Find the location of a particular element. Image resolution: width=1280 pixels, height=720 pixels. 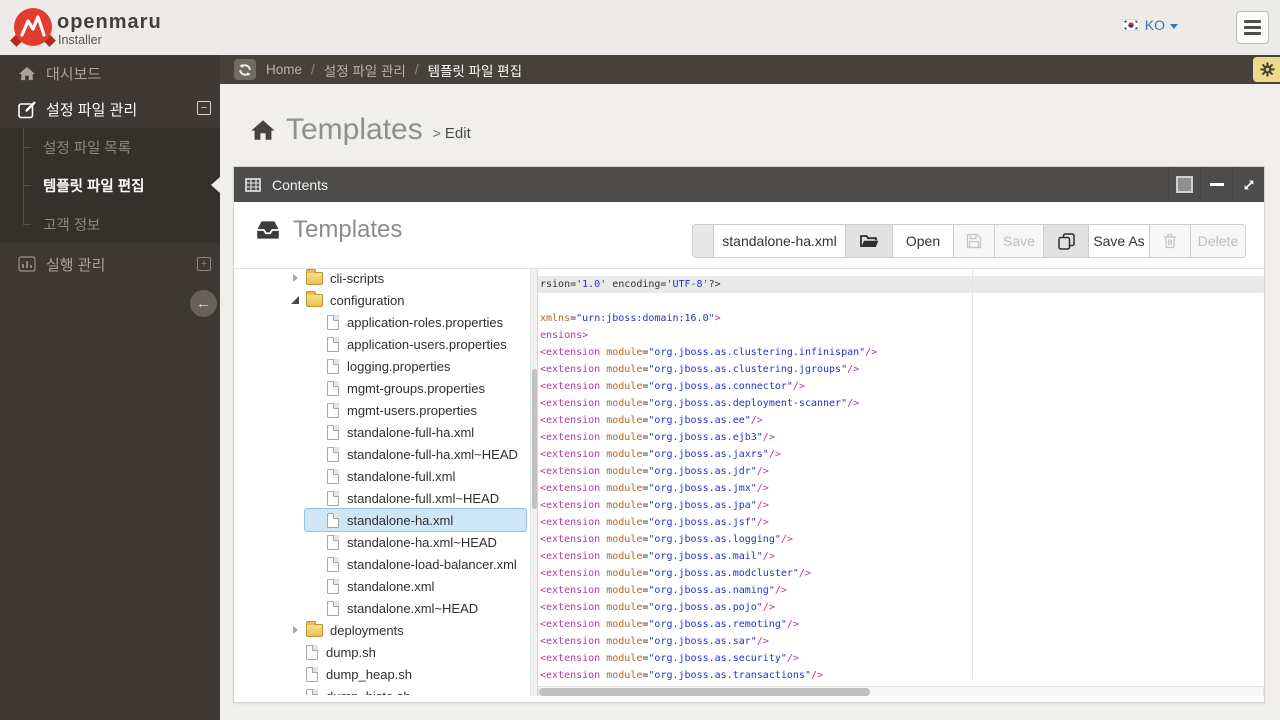

arrow-left-icon: ← is located at coordinates (203, 303).